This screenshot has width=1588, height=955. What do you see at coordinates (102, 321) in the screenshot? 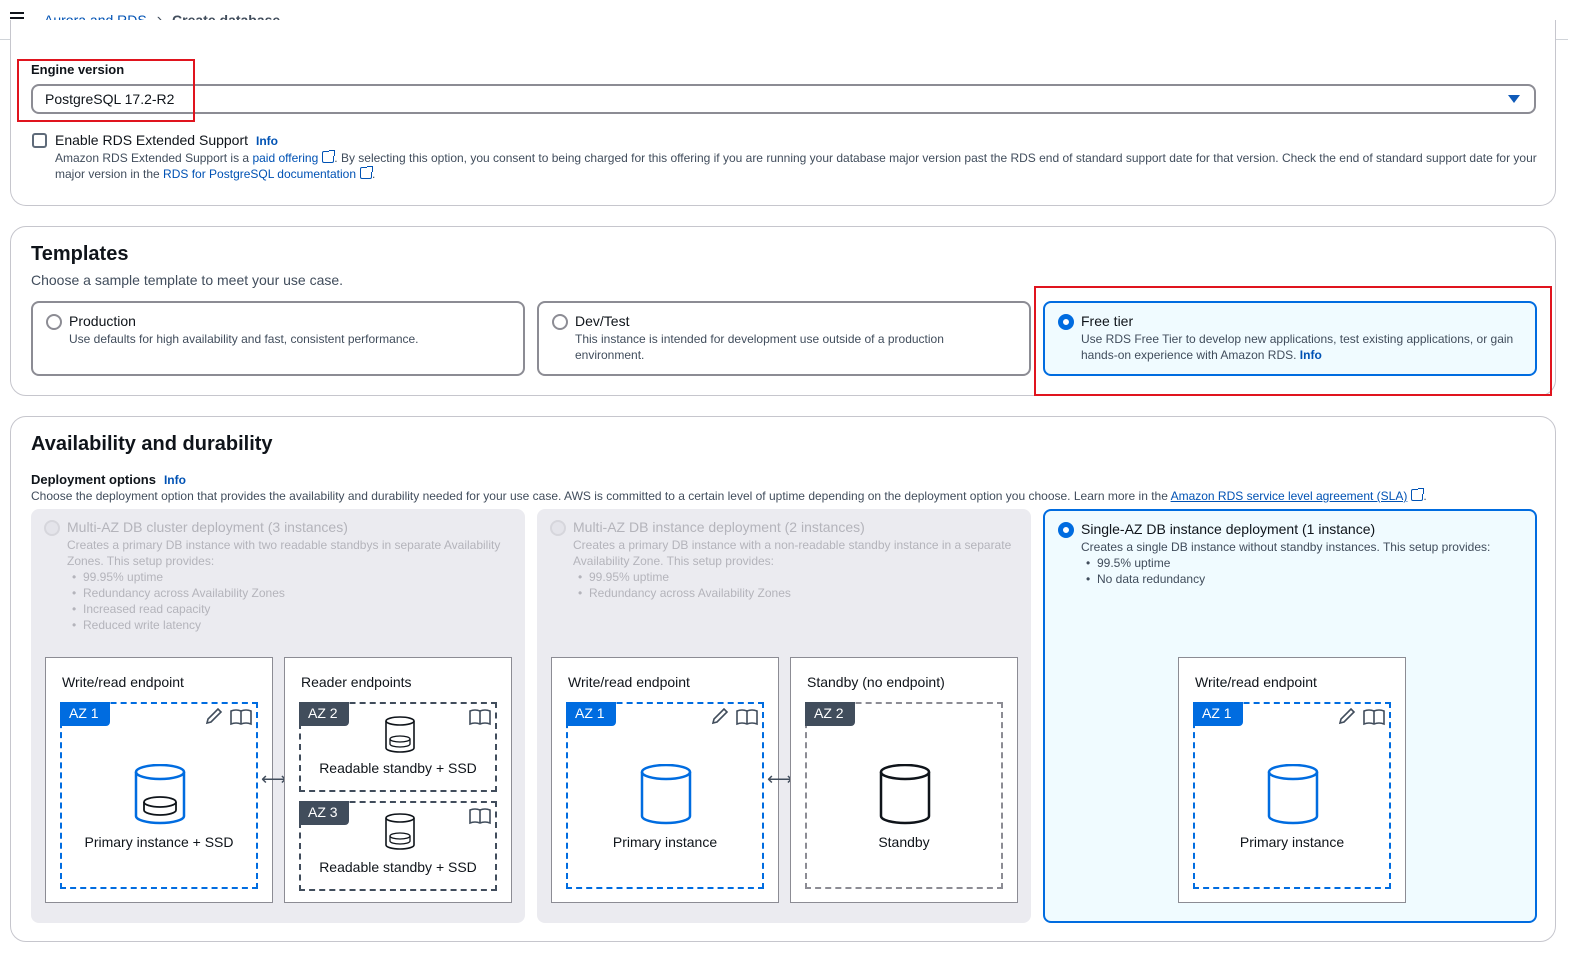
I see `template-title: Production` at bounding box center [102, 321].